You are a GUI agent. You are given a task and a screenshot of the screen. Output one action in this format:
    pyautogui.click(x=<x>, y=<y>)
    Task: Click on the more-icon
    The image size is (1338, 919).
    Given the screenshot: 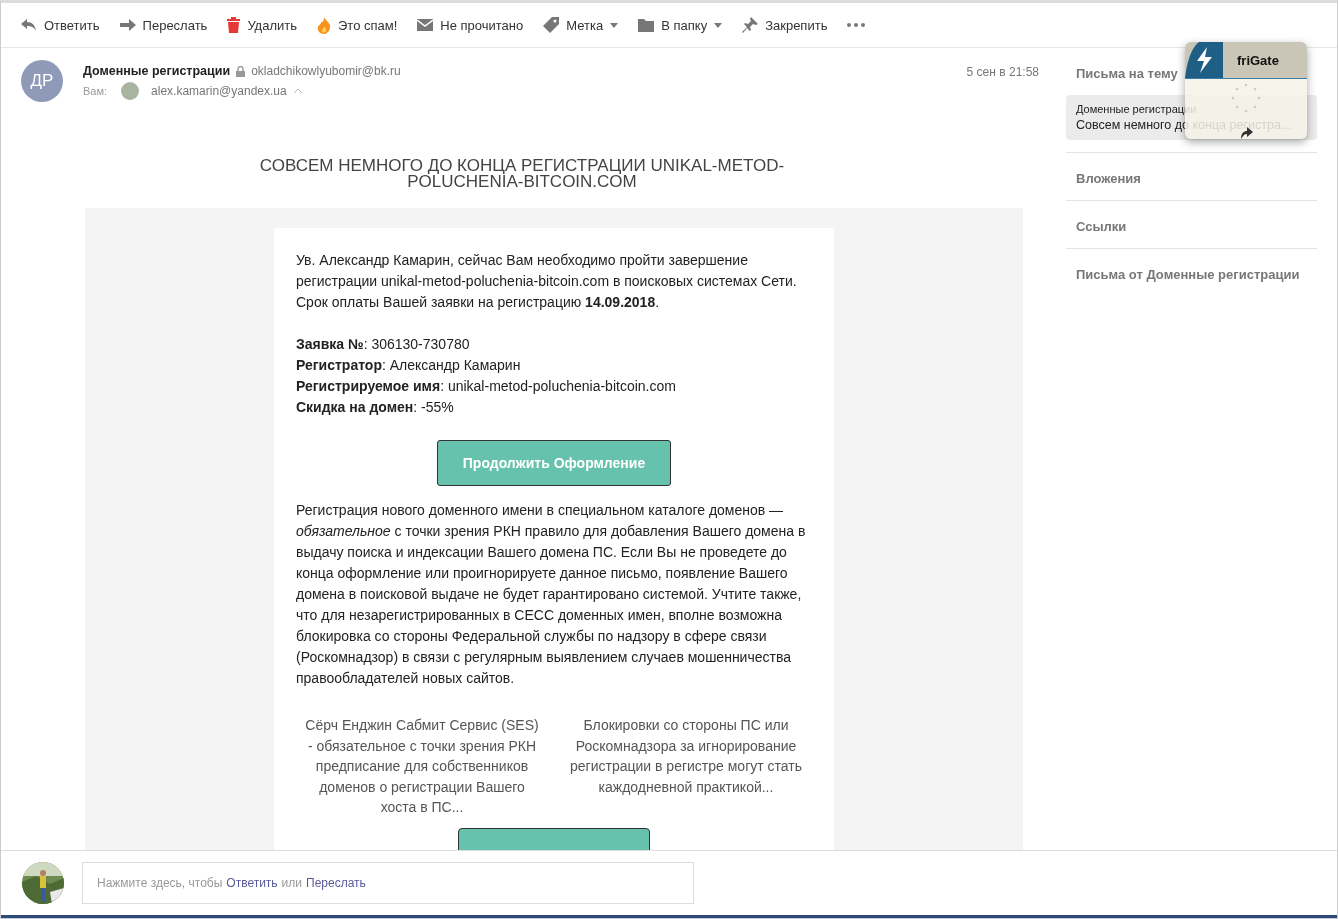 What is the action you would take?
    pyautogui.click(x=856, y=25)
    